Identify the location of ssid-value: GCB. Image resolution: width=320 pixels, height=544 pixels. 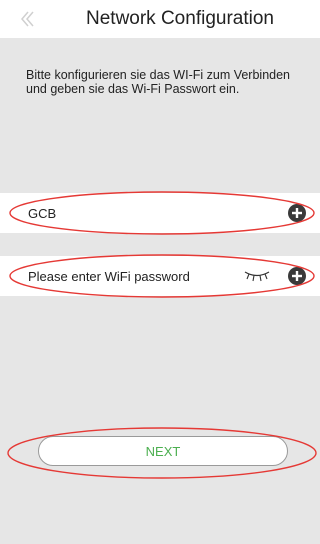
(42, 213).